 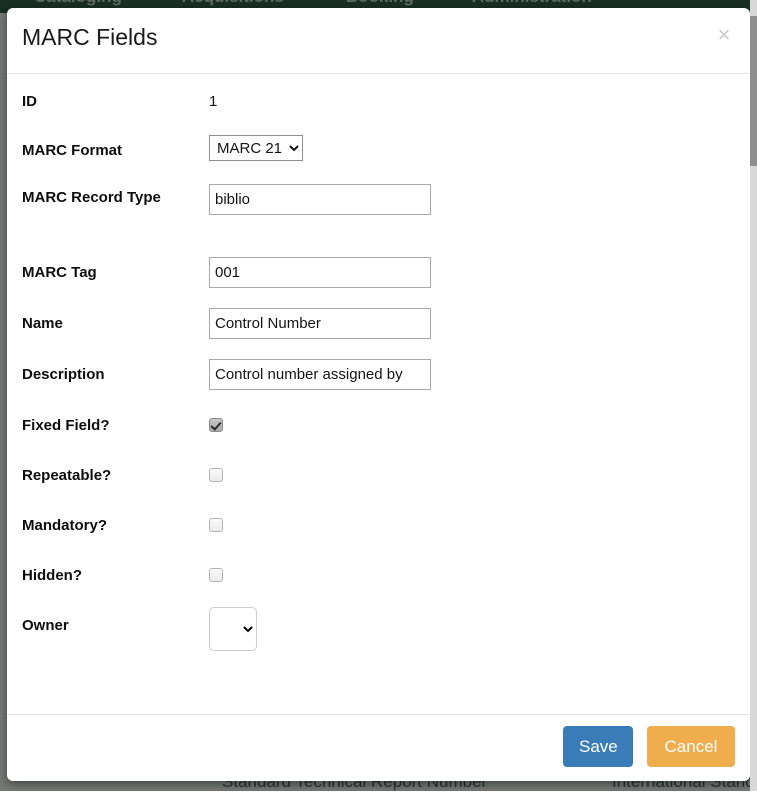 What do you see at coordinates (112, 425) in the screenshot?
I see `label-fixed-field: Fixed Field?` at bounding box center [112, 425].